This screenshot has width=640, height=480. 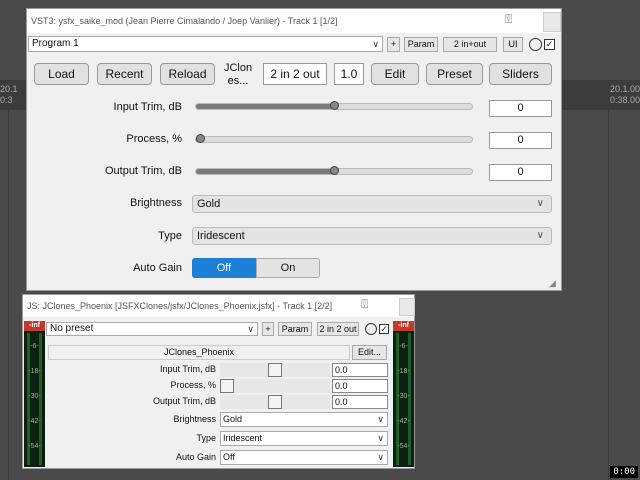 I want to click on input-trim-slider, so click(x=334, y=105).